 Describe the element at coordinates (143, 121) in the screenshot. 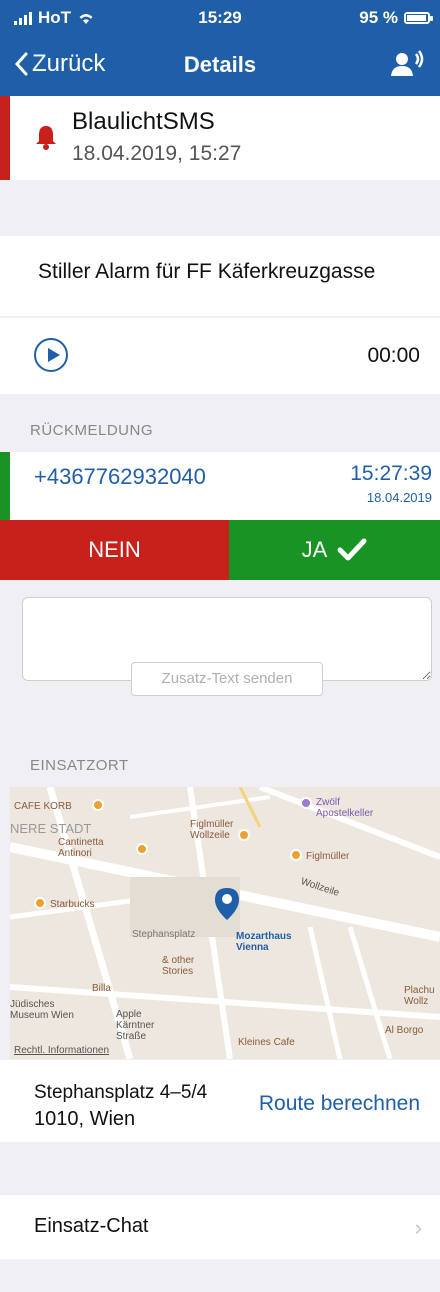

I see `alarm-title: BlaulichtSMS` at that location.